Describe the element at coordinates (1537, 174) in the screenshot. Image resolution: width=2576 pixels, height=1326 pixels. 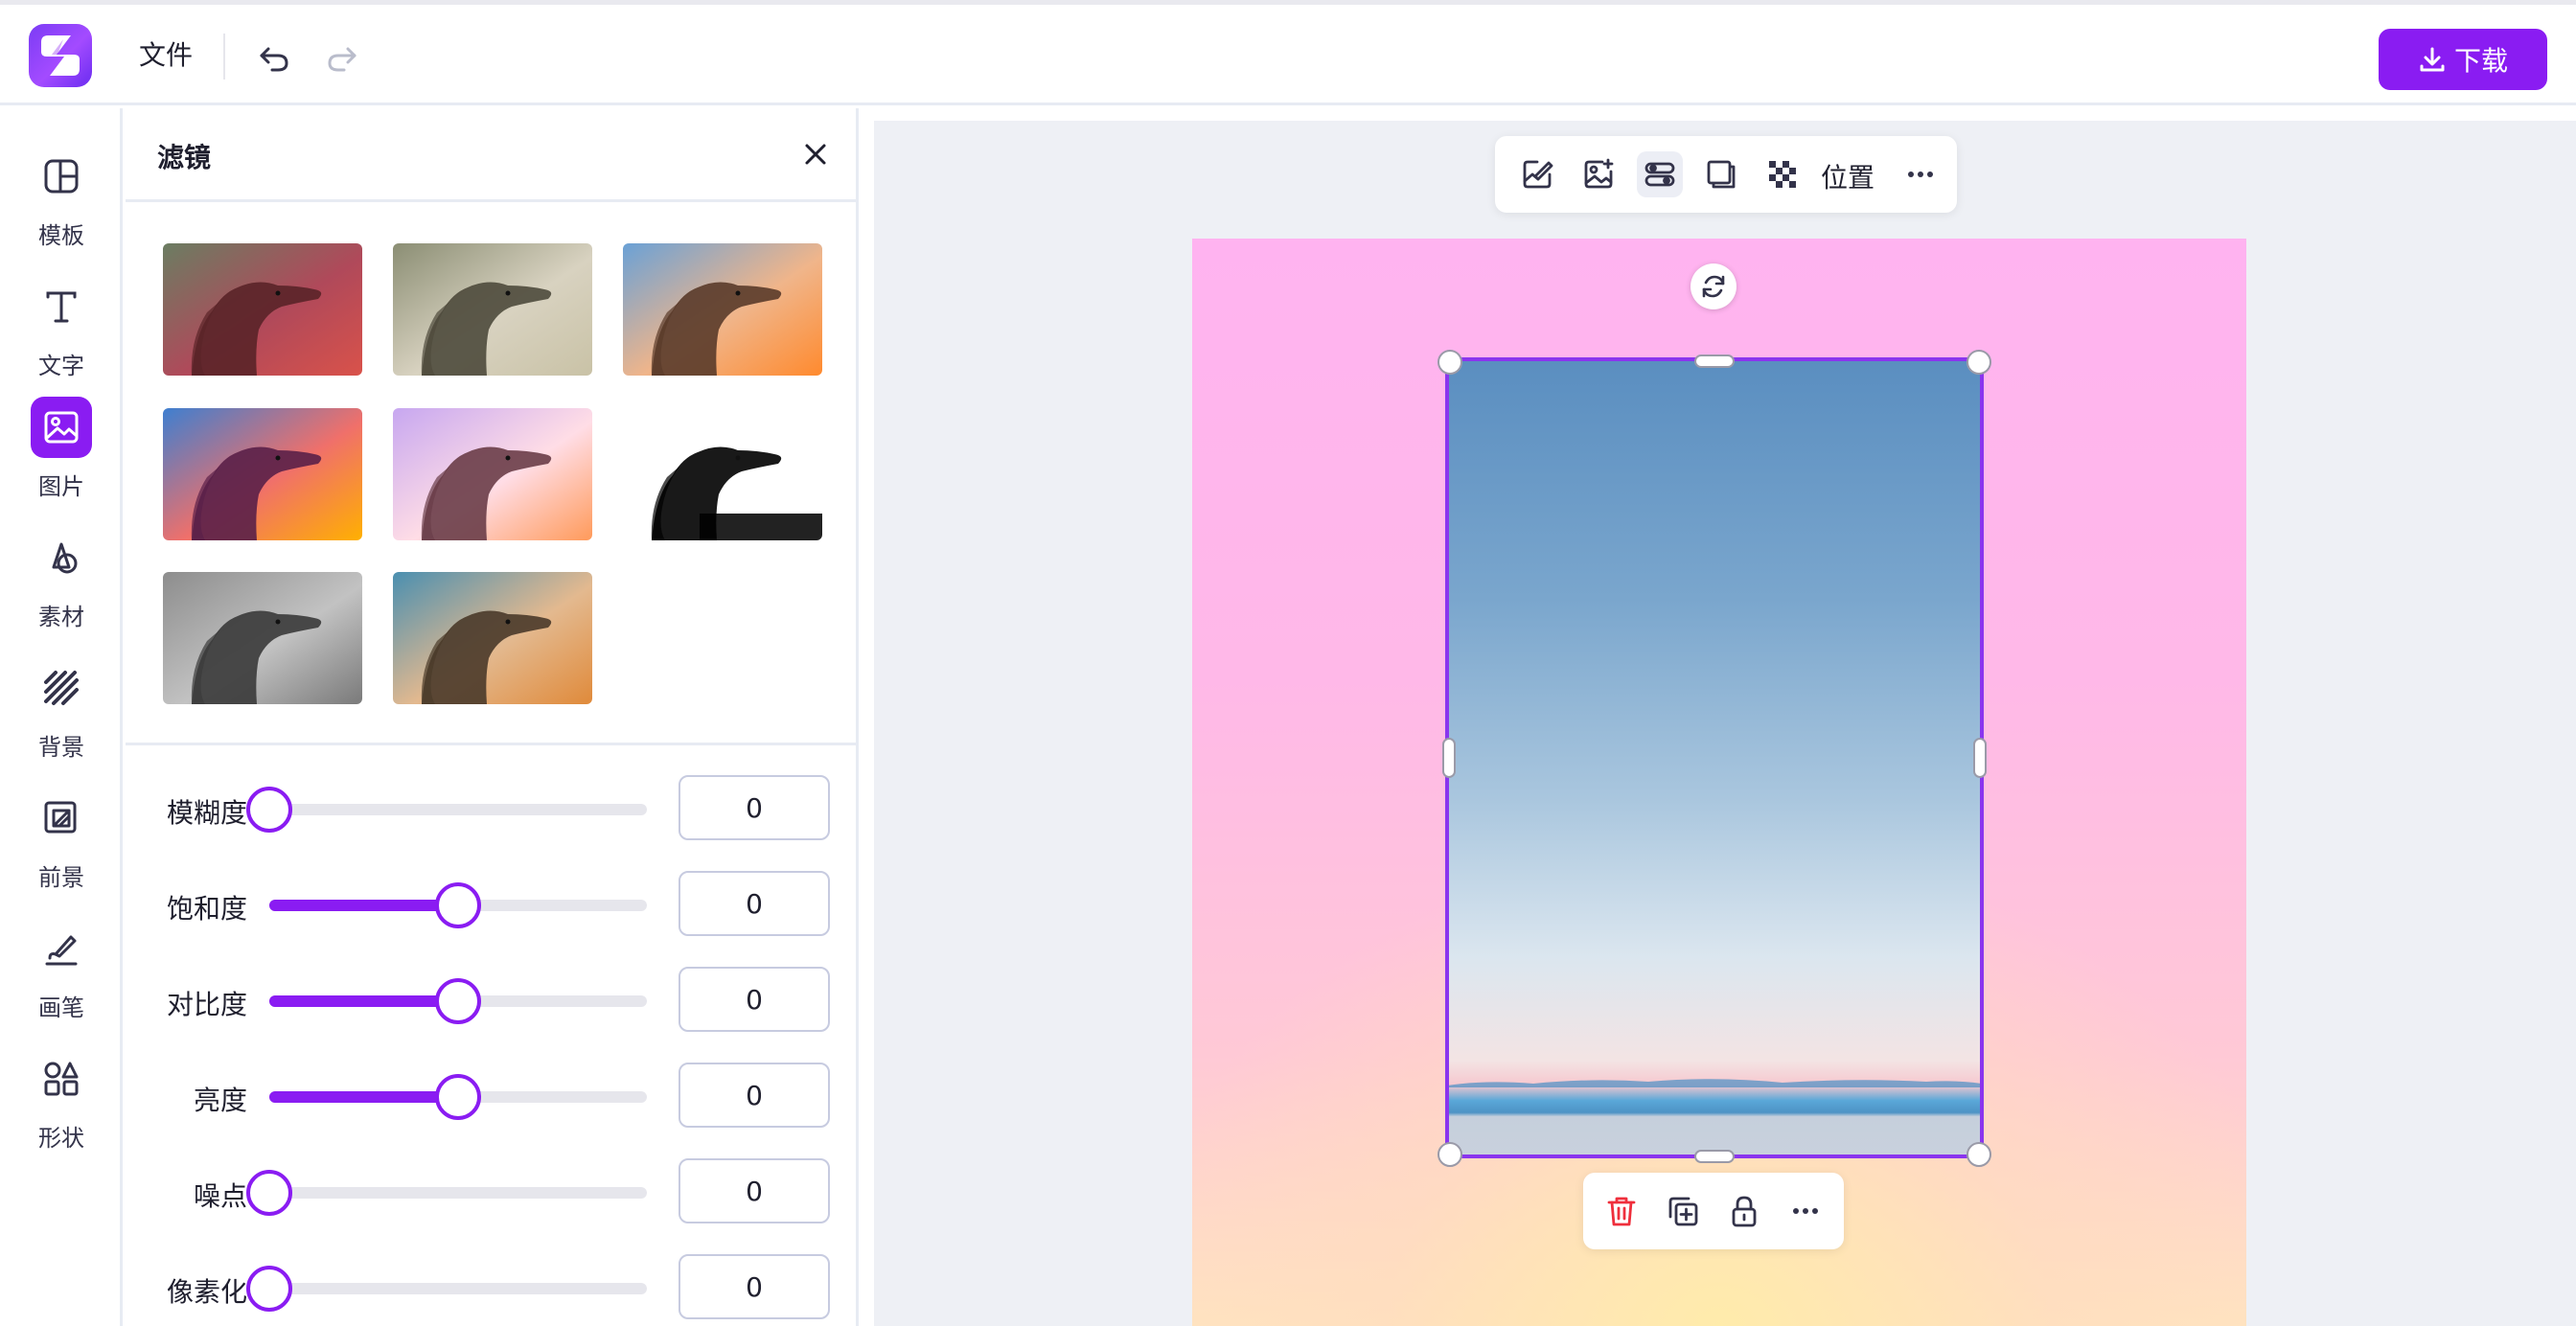
I see `edit-image-icon` at that location.